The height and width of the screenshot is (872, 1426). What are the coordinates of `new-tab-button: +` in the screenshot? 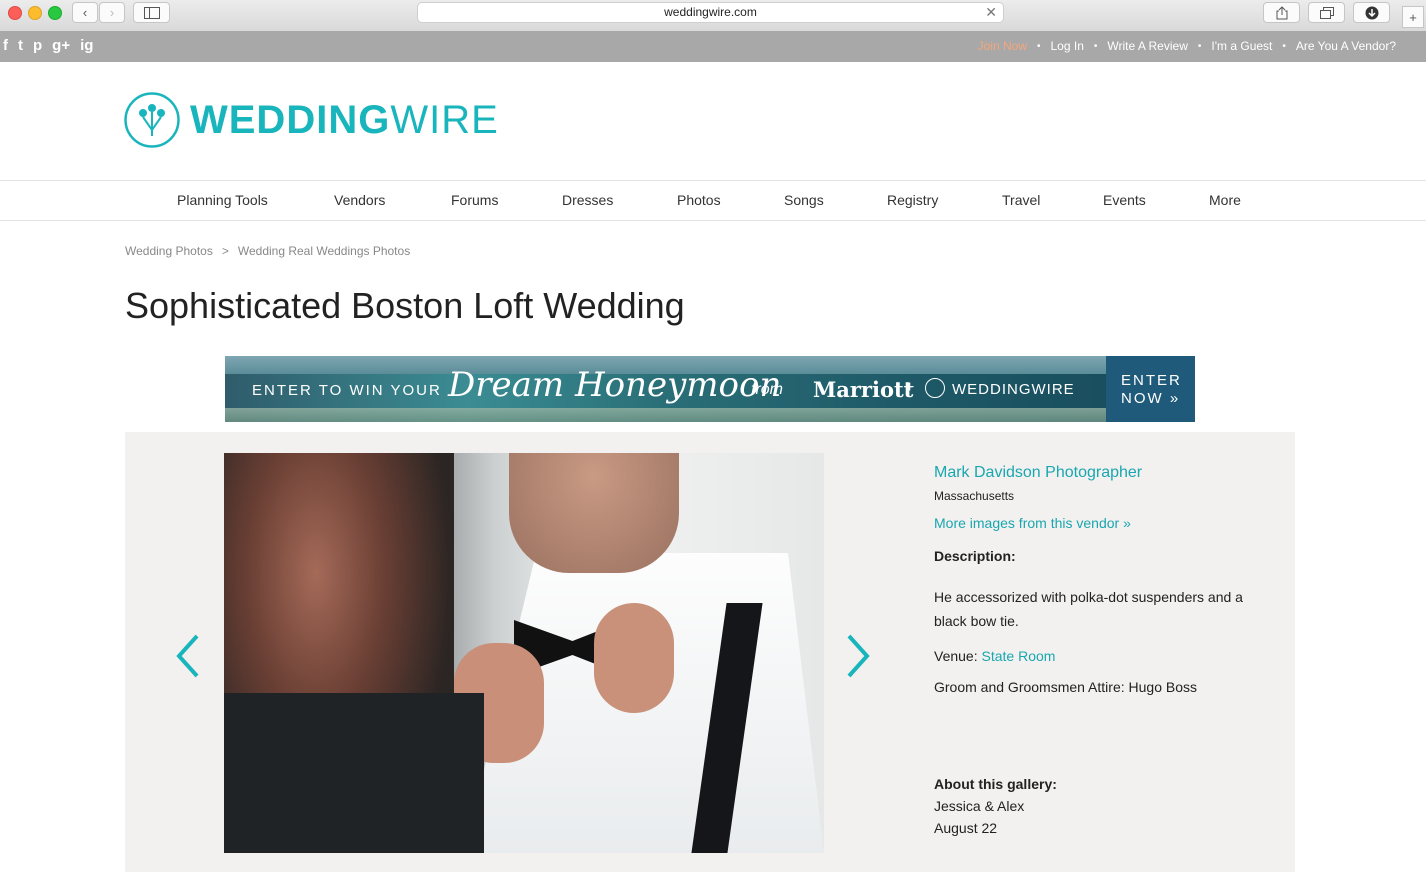 It's located at (1413, 17).